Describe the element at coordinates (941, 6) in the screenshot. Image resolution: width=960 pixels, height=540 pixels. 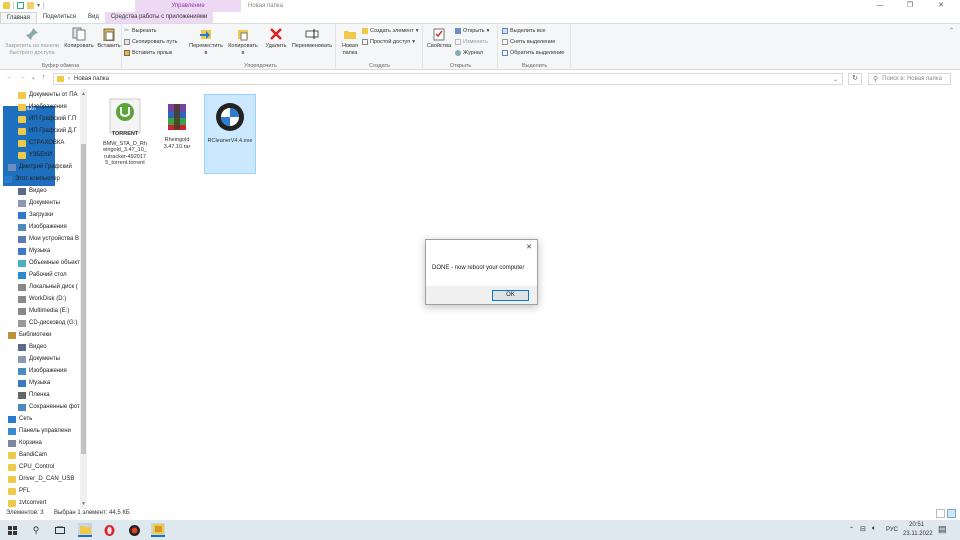
I see `close-button: ✕` at that location.